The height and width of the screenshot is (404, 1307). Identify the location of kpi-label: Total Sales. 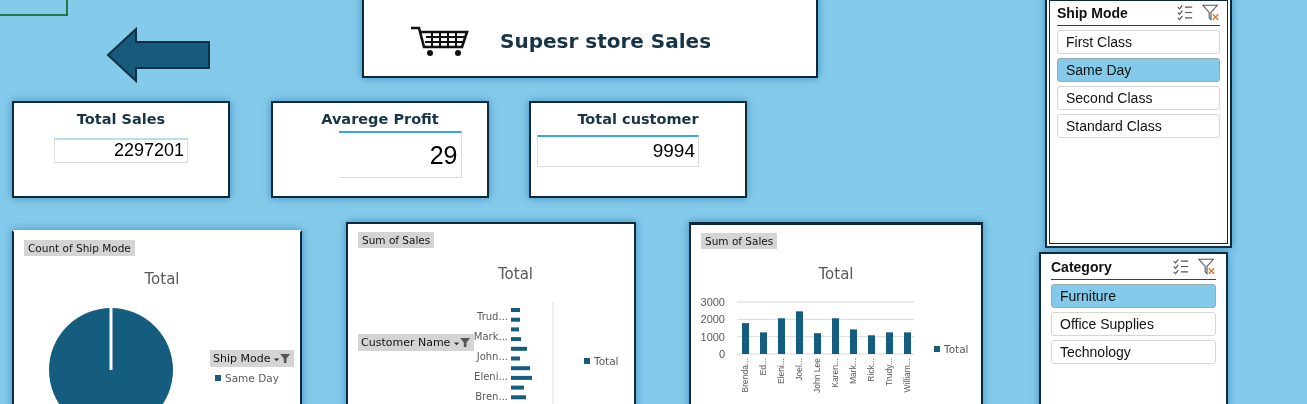
(121, 119).